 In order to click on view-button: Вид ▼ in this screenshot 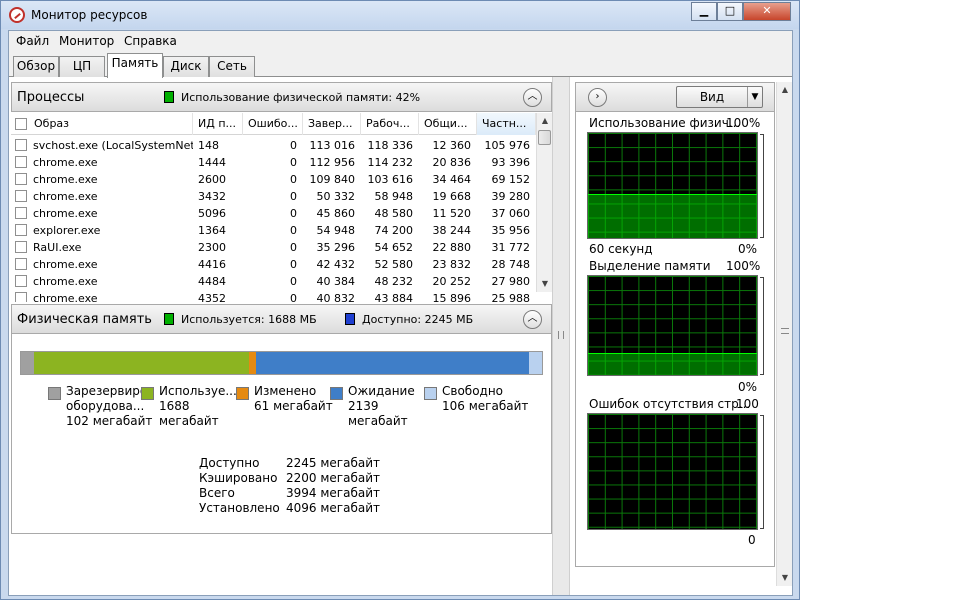, I will do `click(719, 97)`.